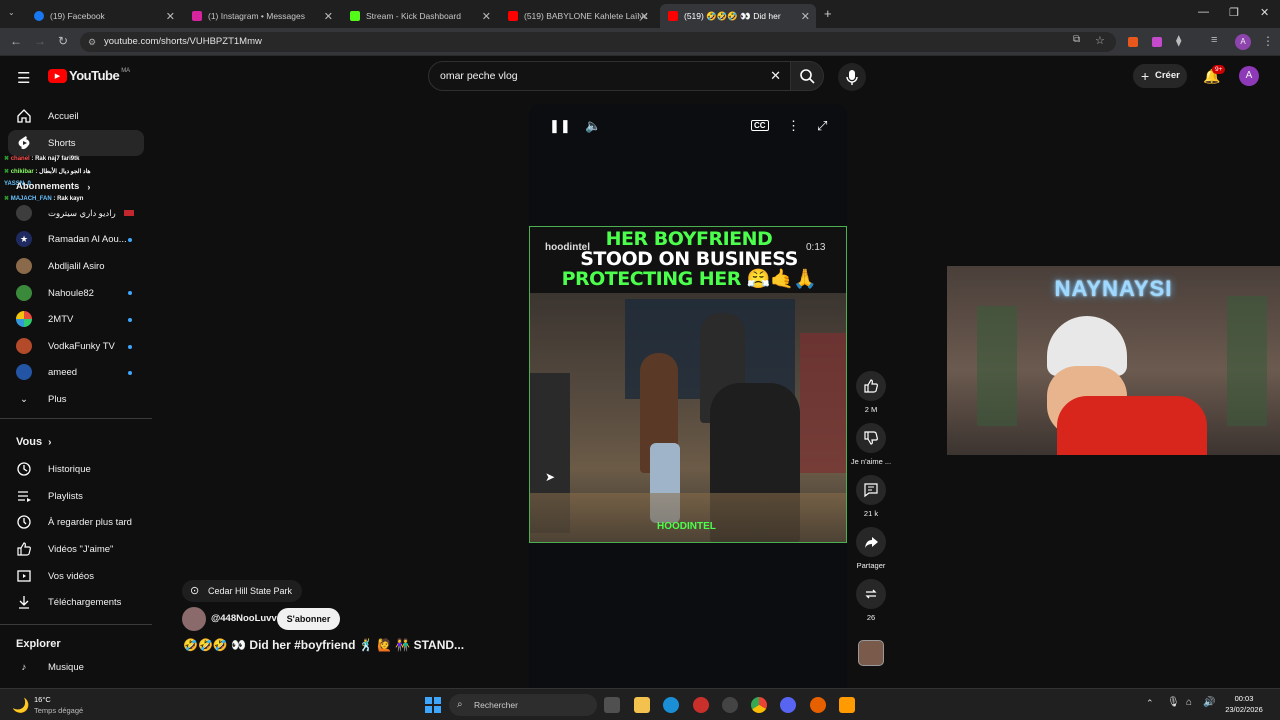 The image size is (1280, 720). I want to click on remix-action: 26, so click(871, 600).